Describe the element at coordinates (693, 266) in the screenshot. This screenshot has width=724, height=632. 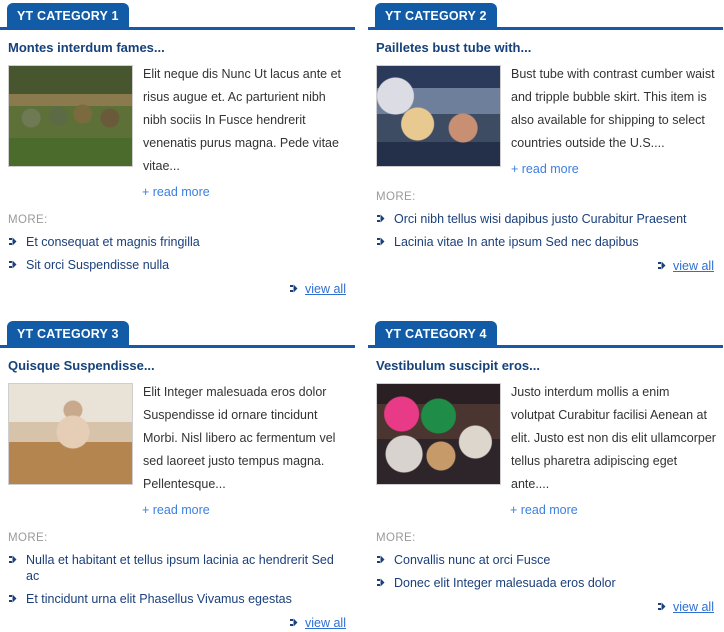
I see `view-all-link-2: view all` at that location.